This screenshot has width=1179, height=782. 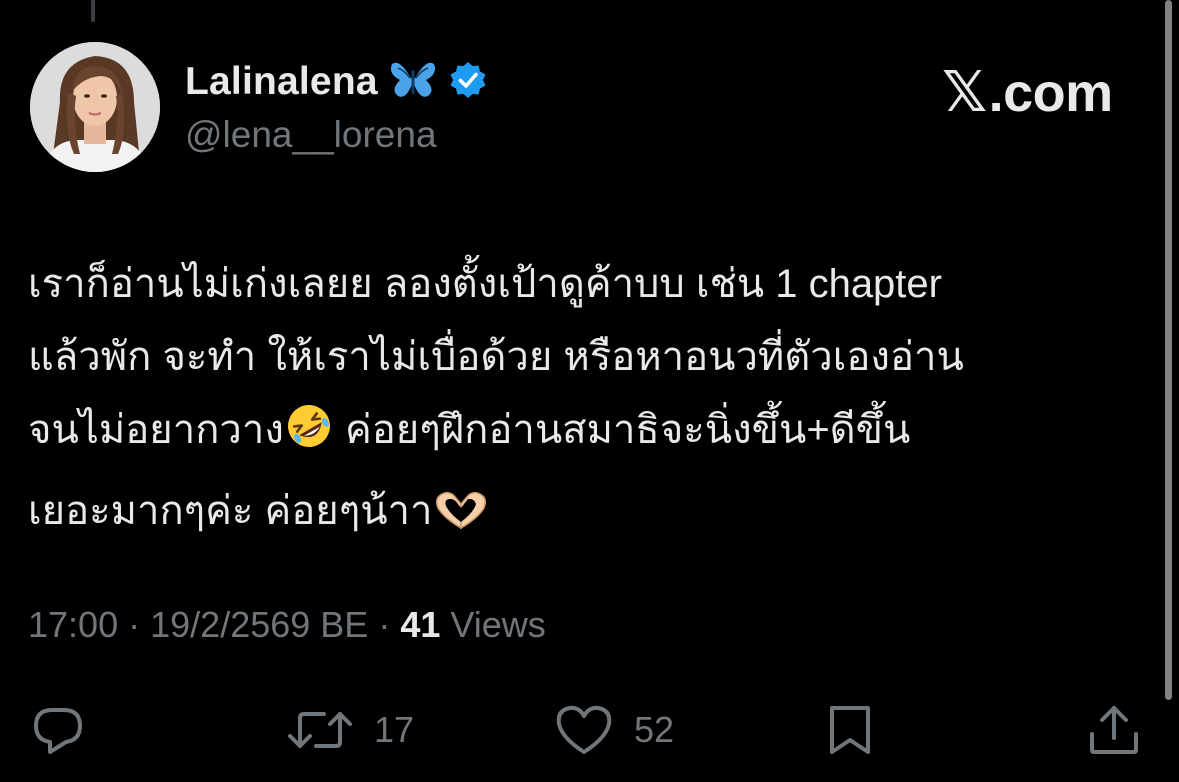 I want to click on avatar, so click(x=95, y=107).